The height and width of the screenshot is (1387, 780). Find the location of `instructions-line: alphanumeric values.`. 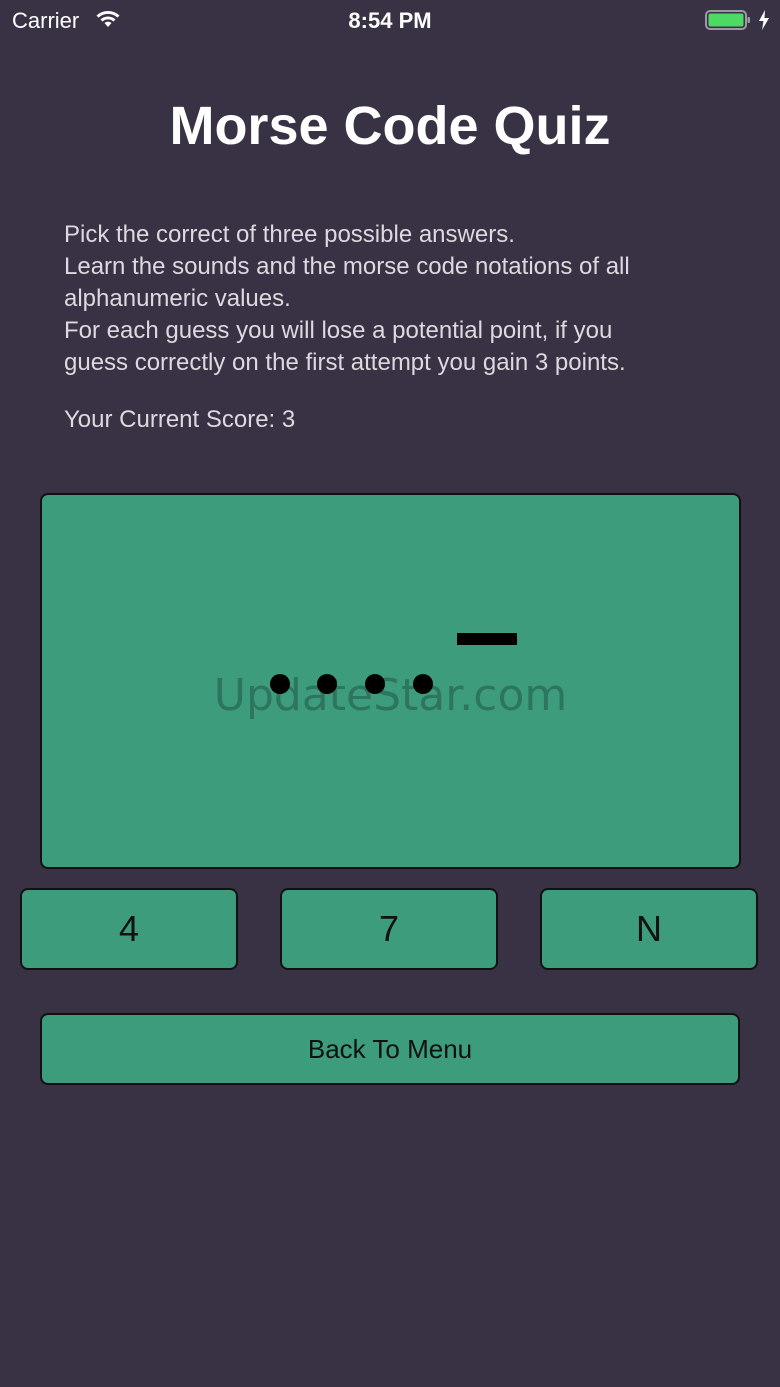

instructions-line: alphanumeric values. is located at coordinates (177, 298).